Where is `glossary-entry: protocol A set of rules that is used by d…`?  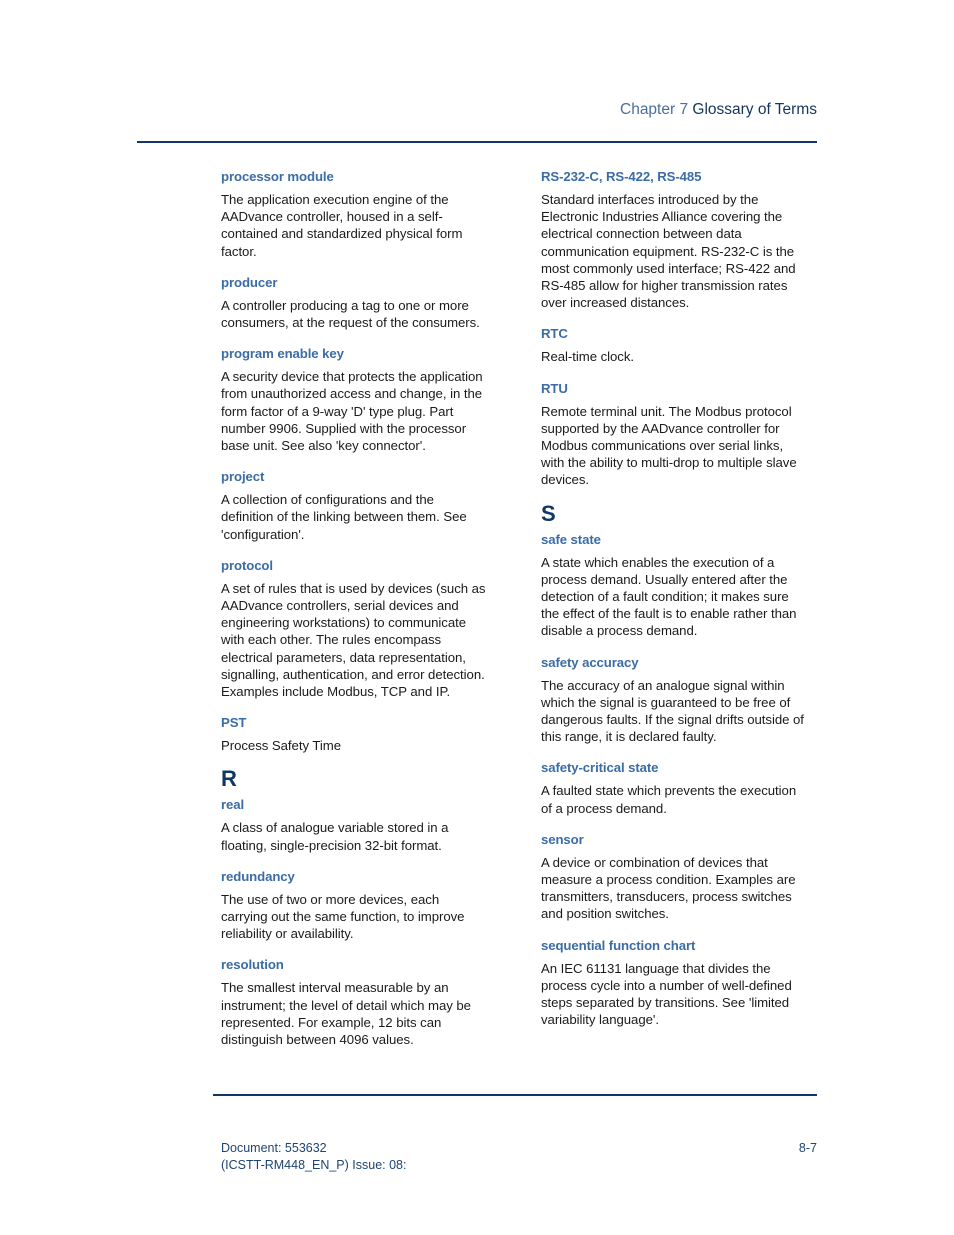 glossary-entry: protocol A set of rules that is used by d… is located at coordinates (354, 628).